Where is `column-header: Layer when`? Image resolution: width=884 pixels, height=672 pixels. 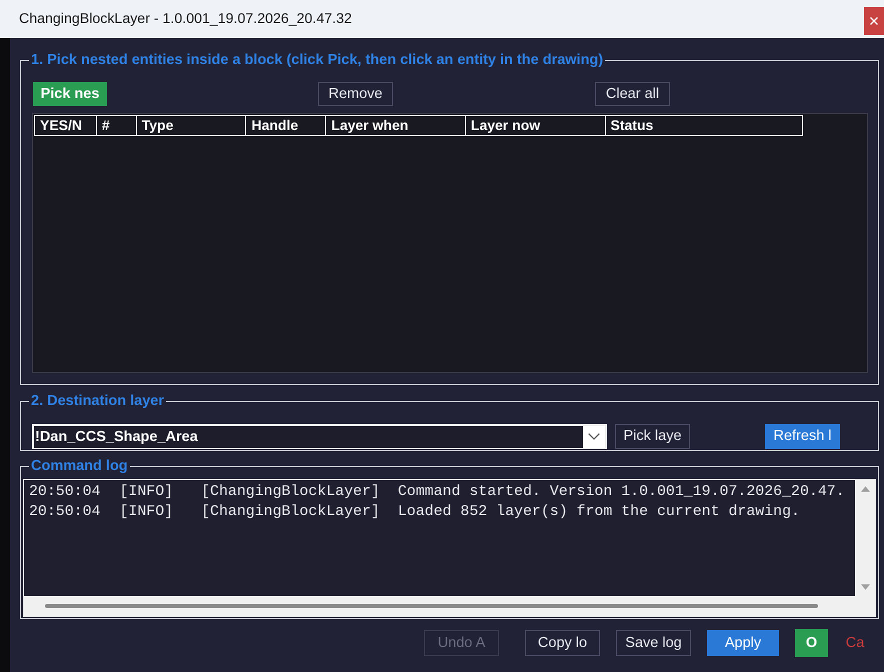
column-header: Layer when is located at coordinates (395, 125).